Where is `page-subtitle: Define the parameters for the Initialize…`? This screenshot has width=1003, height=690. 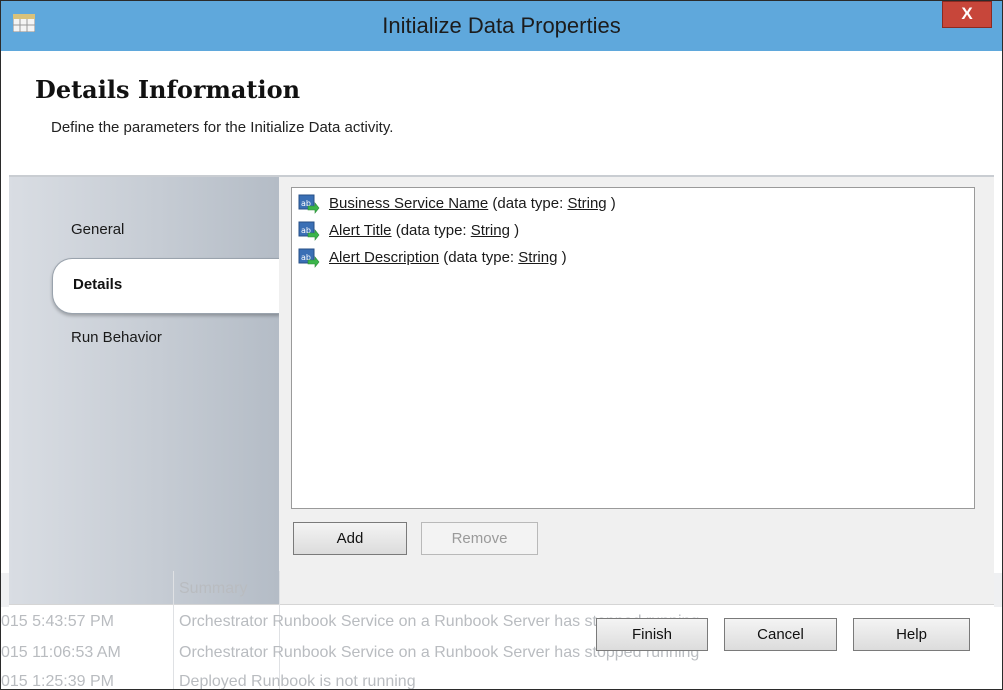
page-subtitle: Define the parameters for the Initialize… is located at coordinates (222, 127).